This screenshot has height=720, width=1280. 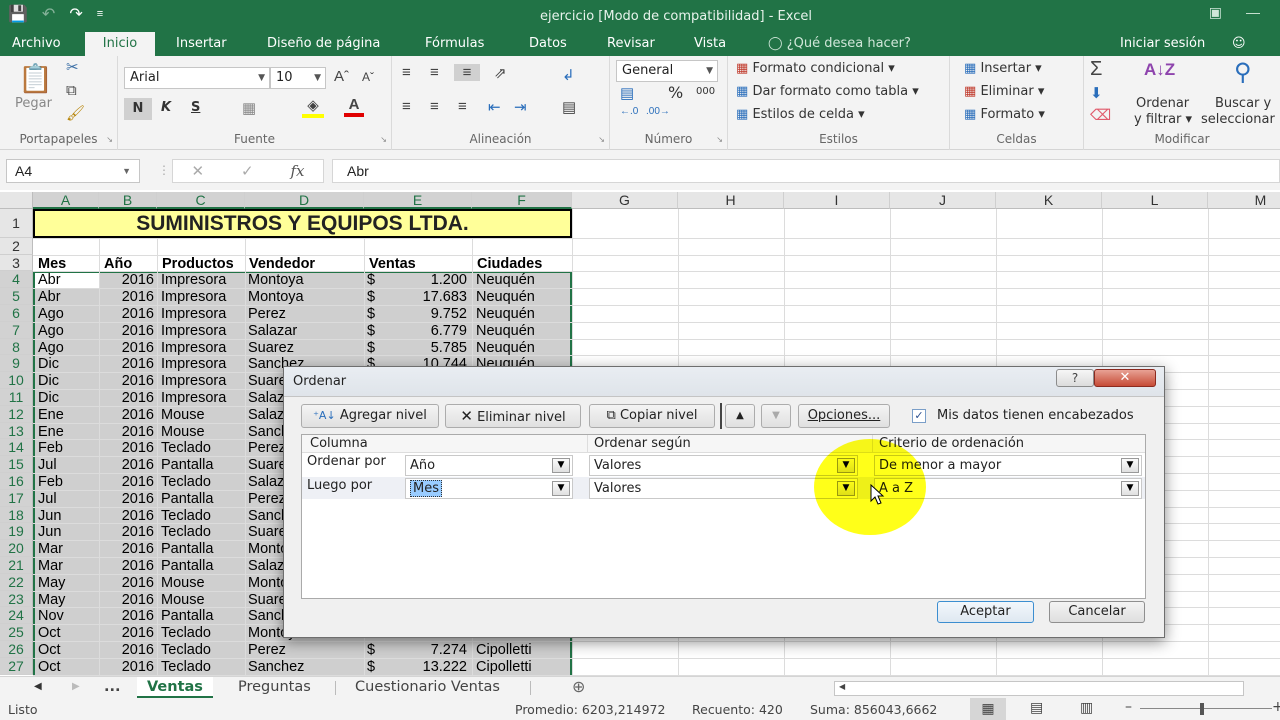 I want to click on column-header-l: L, so click(x=1155, y=200).